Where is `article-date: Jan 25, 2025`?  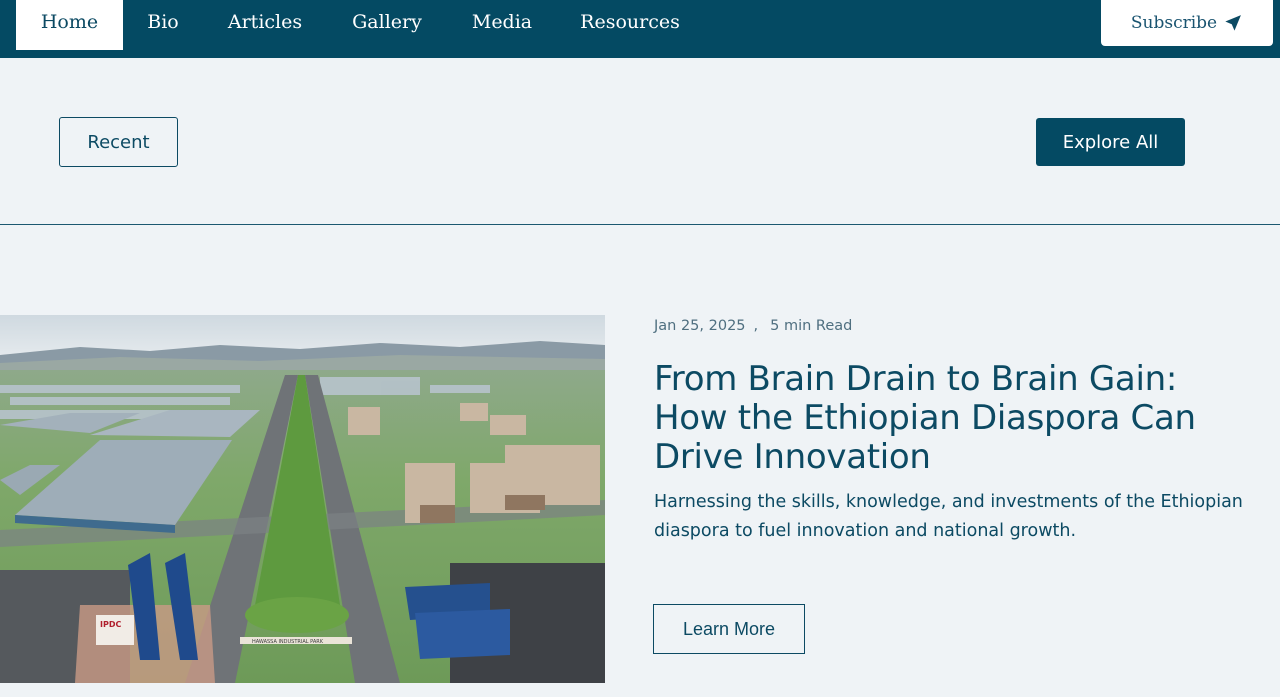 article-date: Jan 25, 2025 is located at coordinates (700, 326).